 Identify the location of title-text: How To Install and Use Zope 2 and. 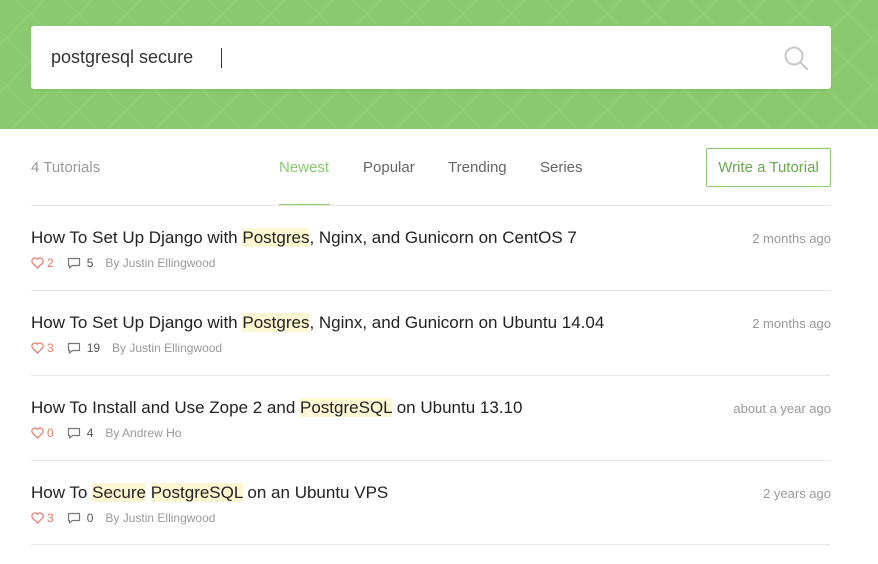
(166, 407).